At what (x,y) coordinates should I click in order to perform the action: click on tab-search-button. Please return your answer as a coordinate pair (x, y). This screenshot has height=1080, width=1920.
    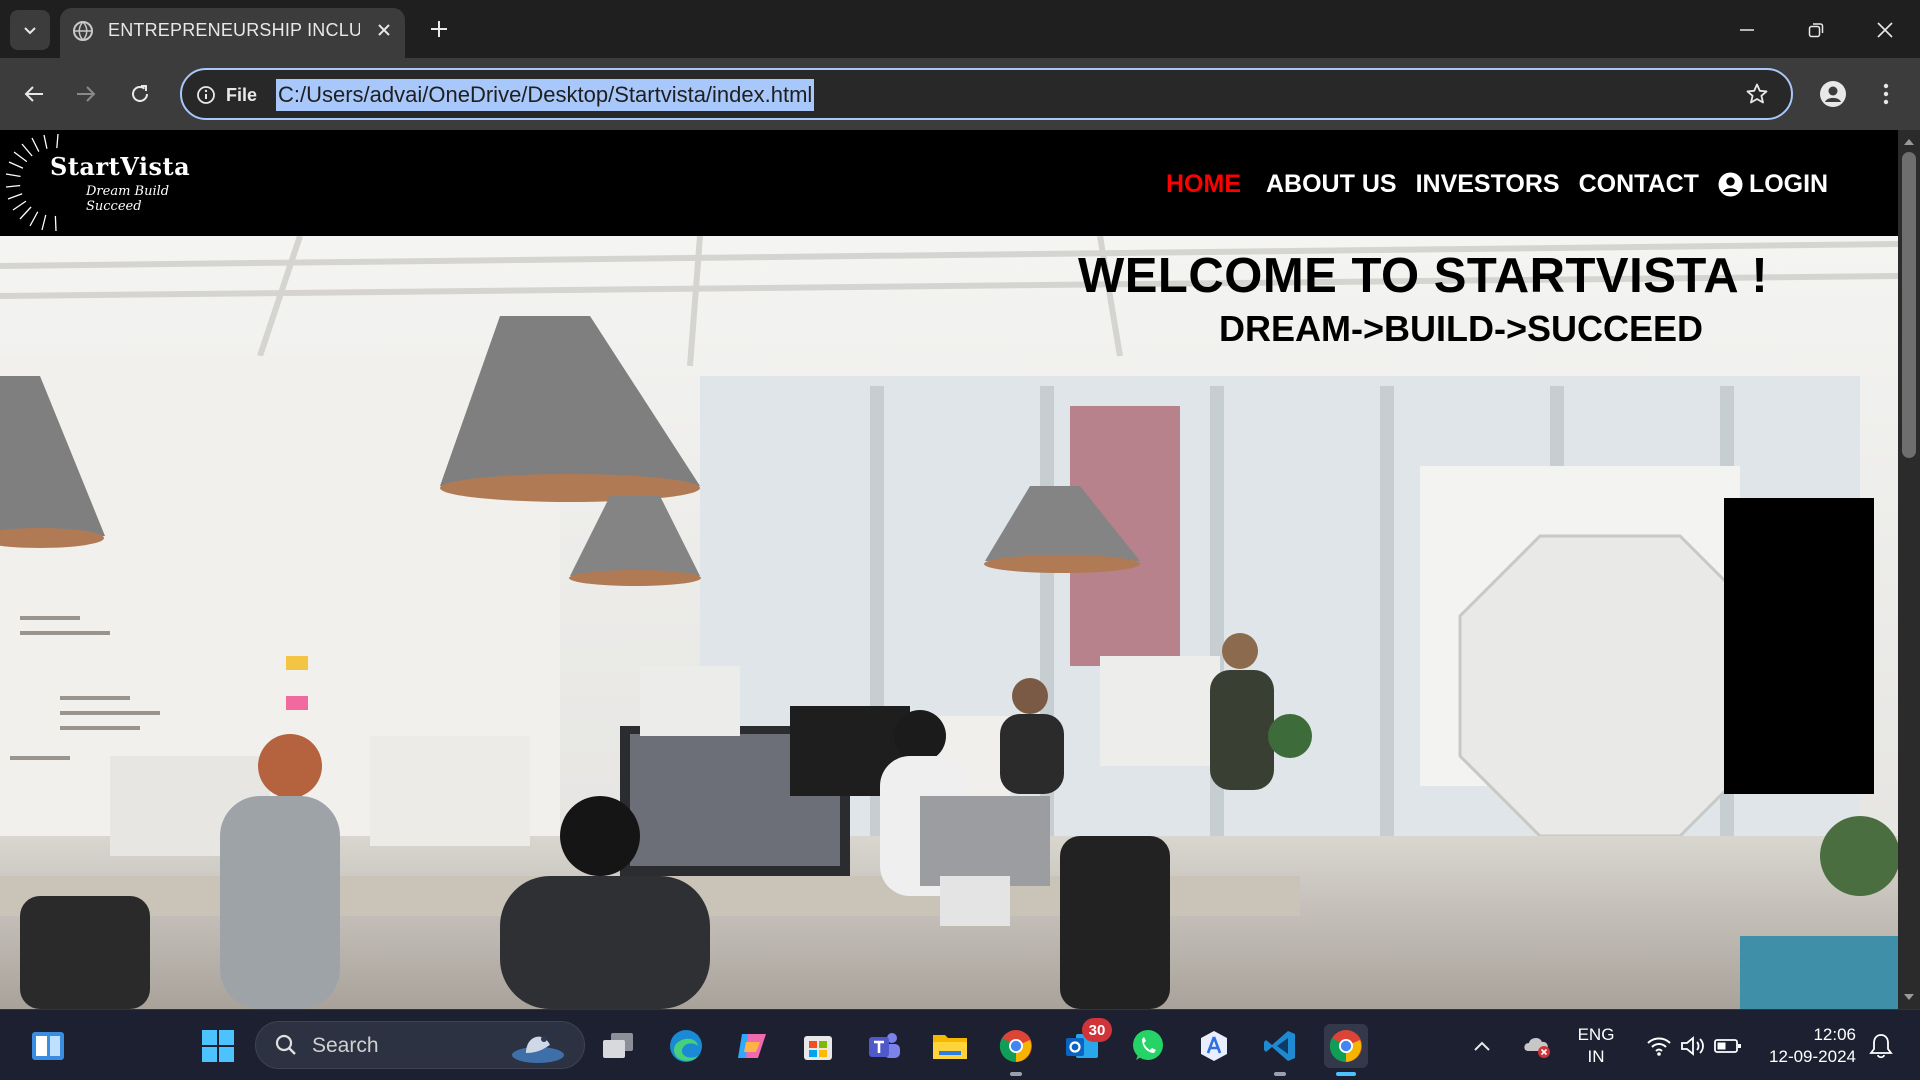
    Looking at the image, I should click on (30, 30).